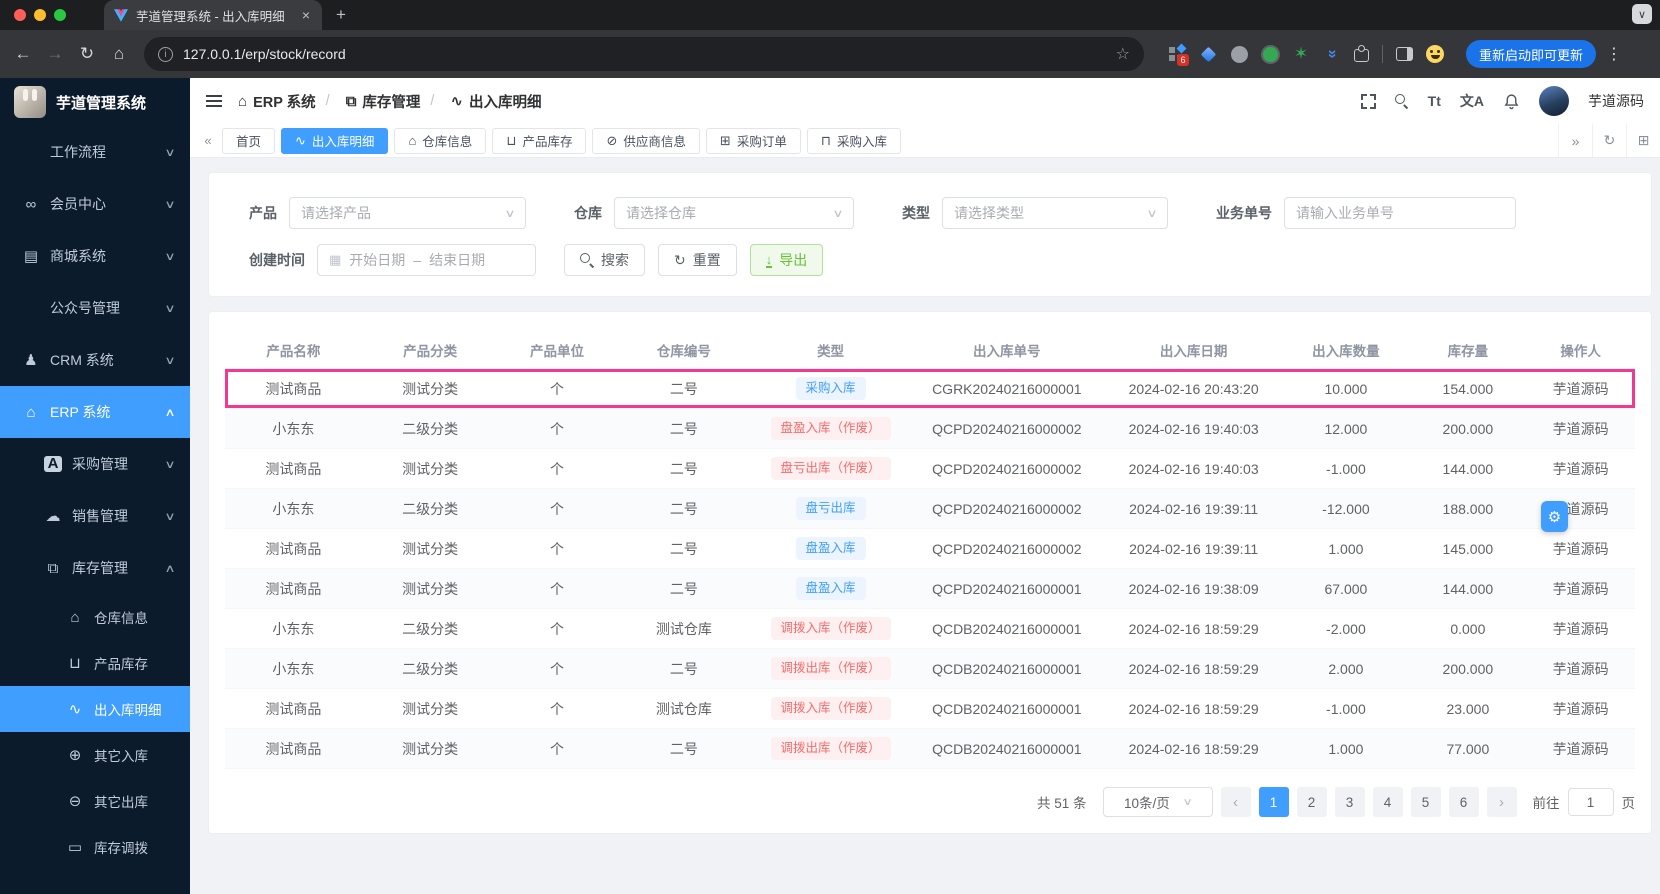 Image resolution: width=1660 pixels, height=894 pixels. What do you see at coordinates (539, 140) in the screenshot?
I see `tab-product-stock: ⊔ 产品库存` at bounding box center [539, 140].